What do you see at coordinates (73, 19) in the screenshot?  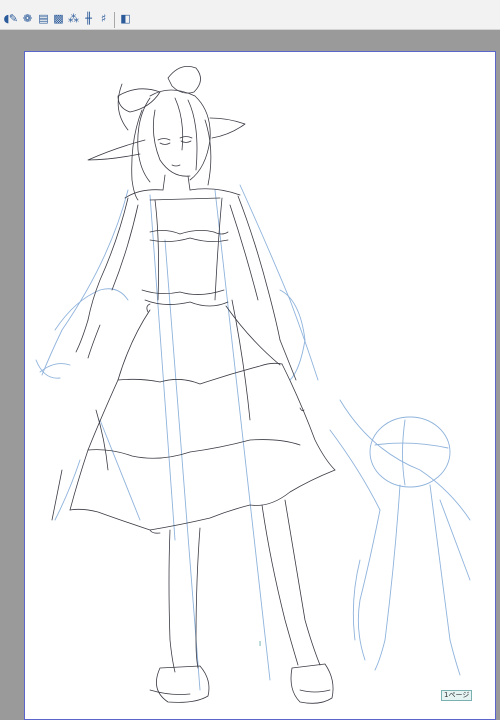 I see `radial-lines-icon: ⁂` at bounding box center [73, 19].